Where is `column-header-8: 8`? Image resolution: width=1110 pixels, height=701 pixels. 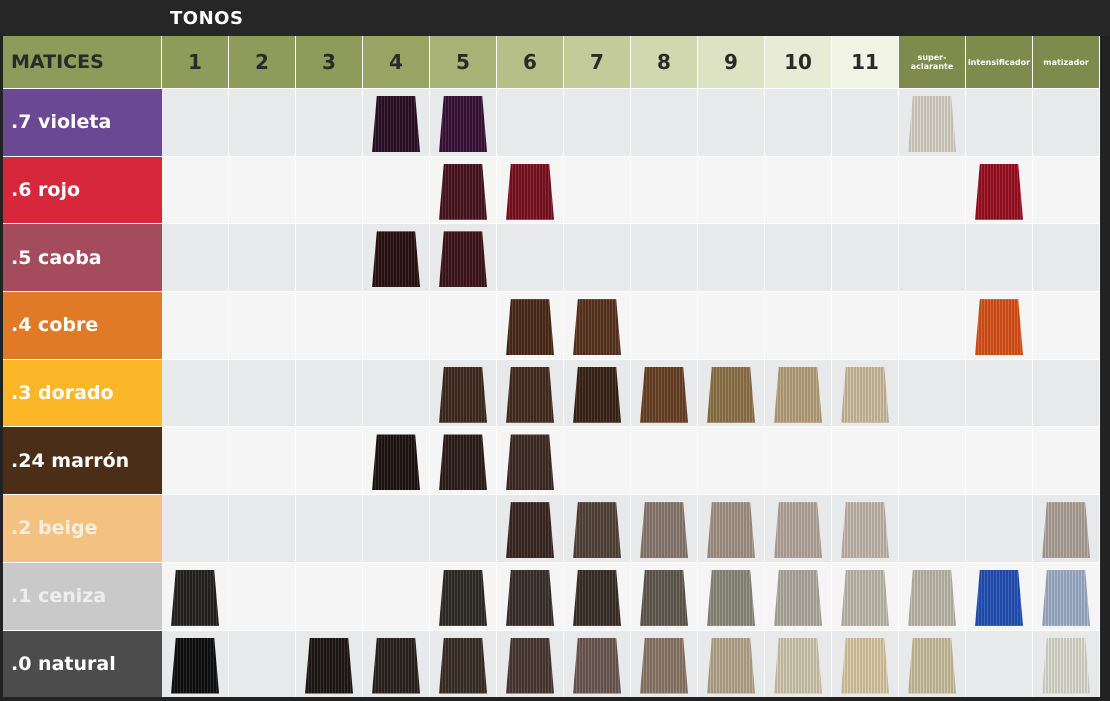
column-header-8: 8 is located at coordinates (664, 62).